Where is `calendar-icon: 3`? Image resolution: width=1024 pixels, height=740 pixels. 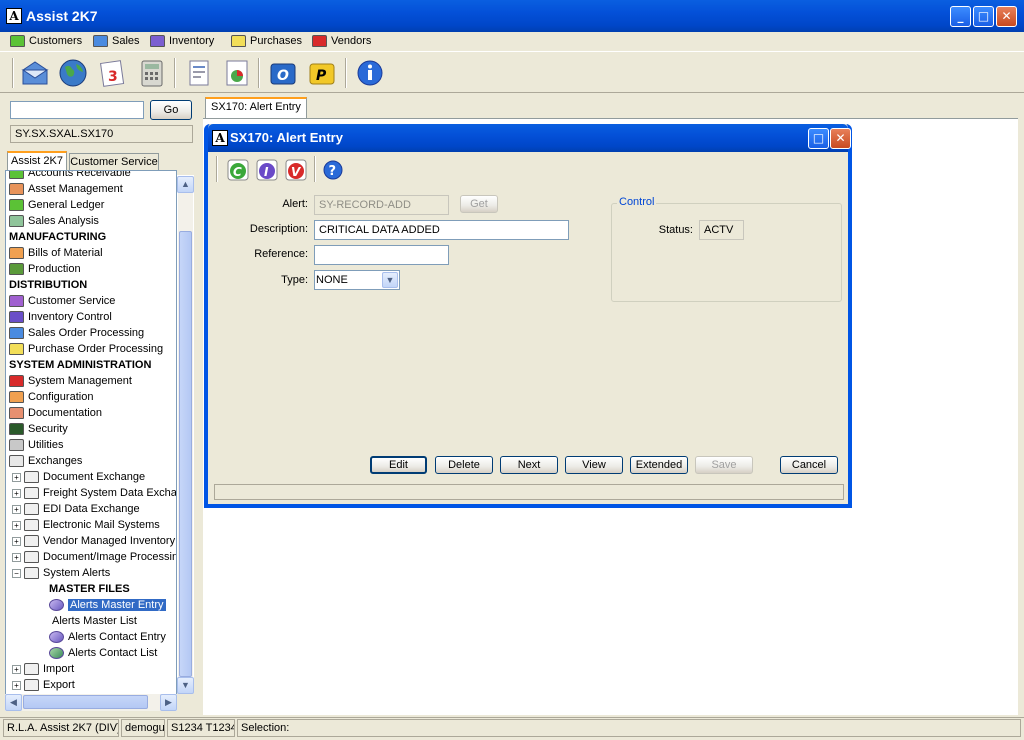
calendar-icon: 3 is located at coordinates (112, 73).